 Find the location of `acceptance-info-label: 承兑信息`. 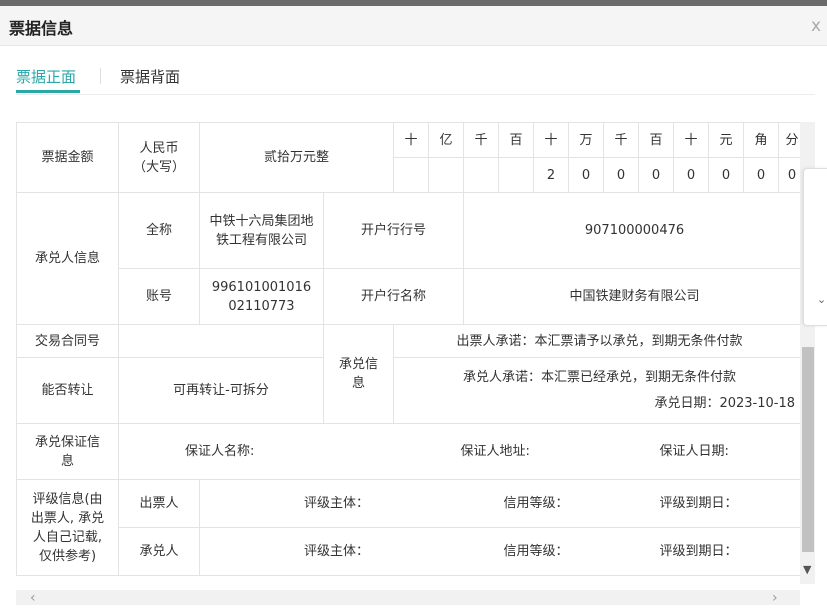

acceptance-info-label: 承兑信息 is located at coordinates (358, 374).